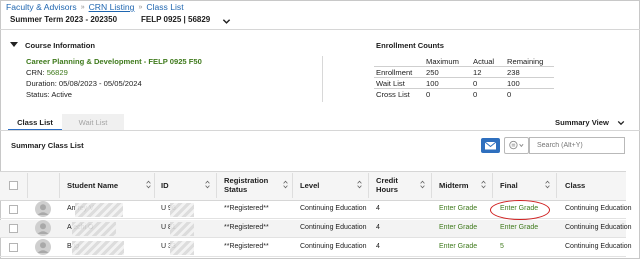 This screenshot has width=640, height=259. I want to click on col-registration-status: Registration Status, so click(246, 185).